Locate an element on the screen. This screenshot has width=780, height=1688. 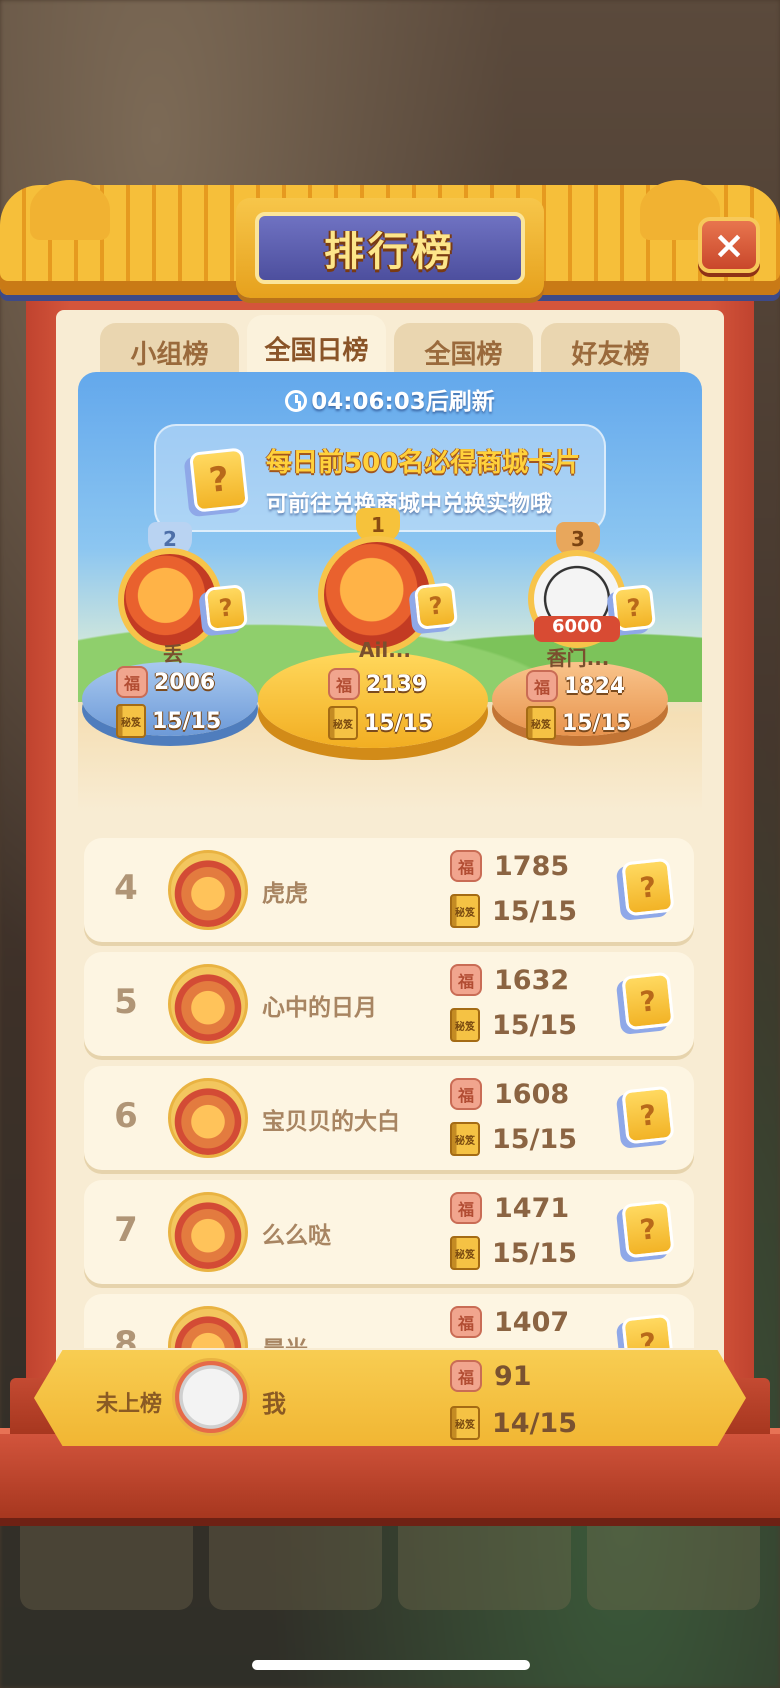
clock-icon is located at coordinates (296, 401).